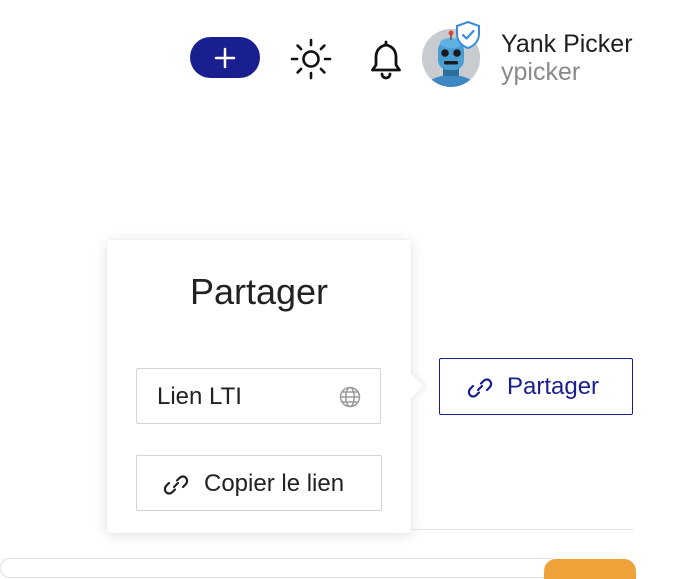  I want to click on share-button: Partager, so click(536, 386).